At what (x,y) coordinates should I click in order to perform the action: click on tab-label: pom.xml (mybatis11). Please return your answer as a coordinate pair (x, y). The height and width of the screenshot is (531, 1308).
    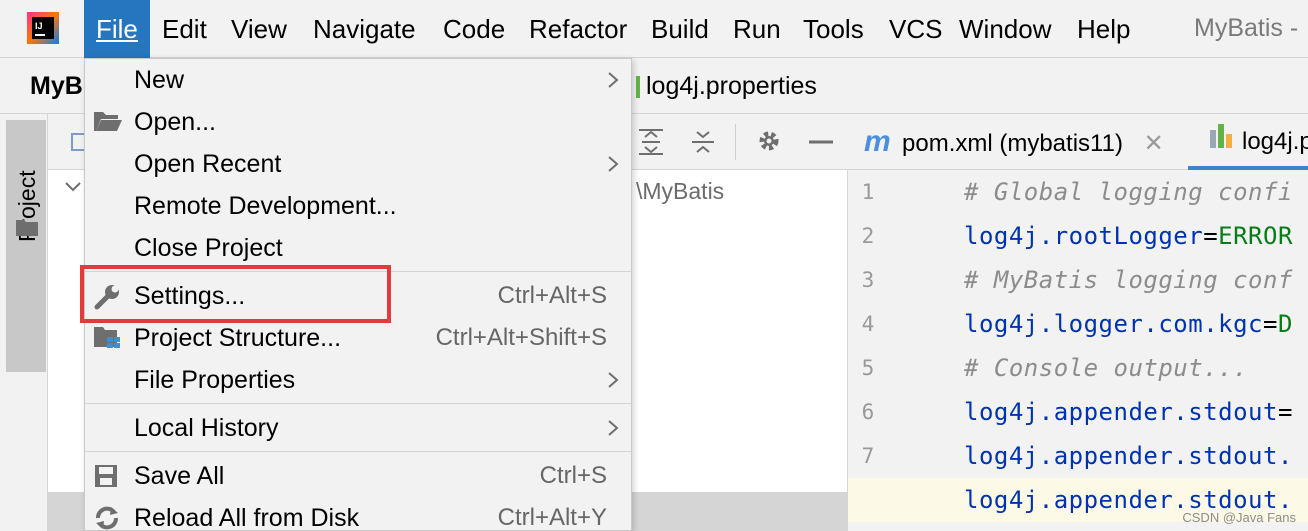
    Looking at the image, I should click on (1012, 143).